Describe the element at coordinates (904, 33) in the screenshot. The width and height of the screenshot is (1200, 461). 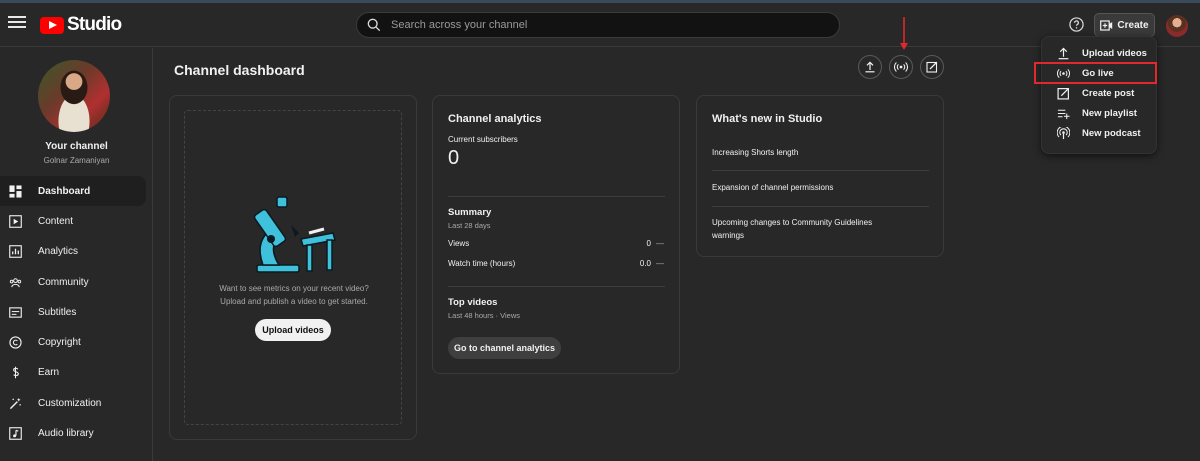
I see `annotation-arrow` at that location.